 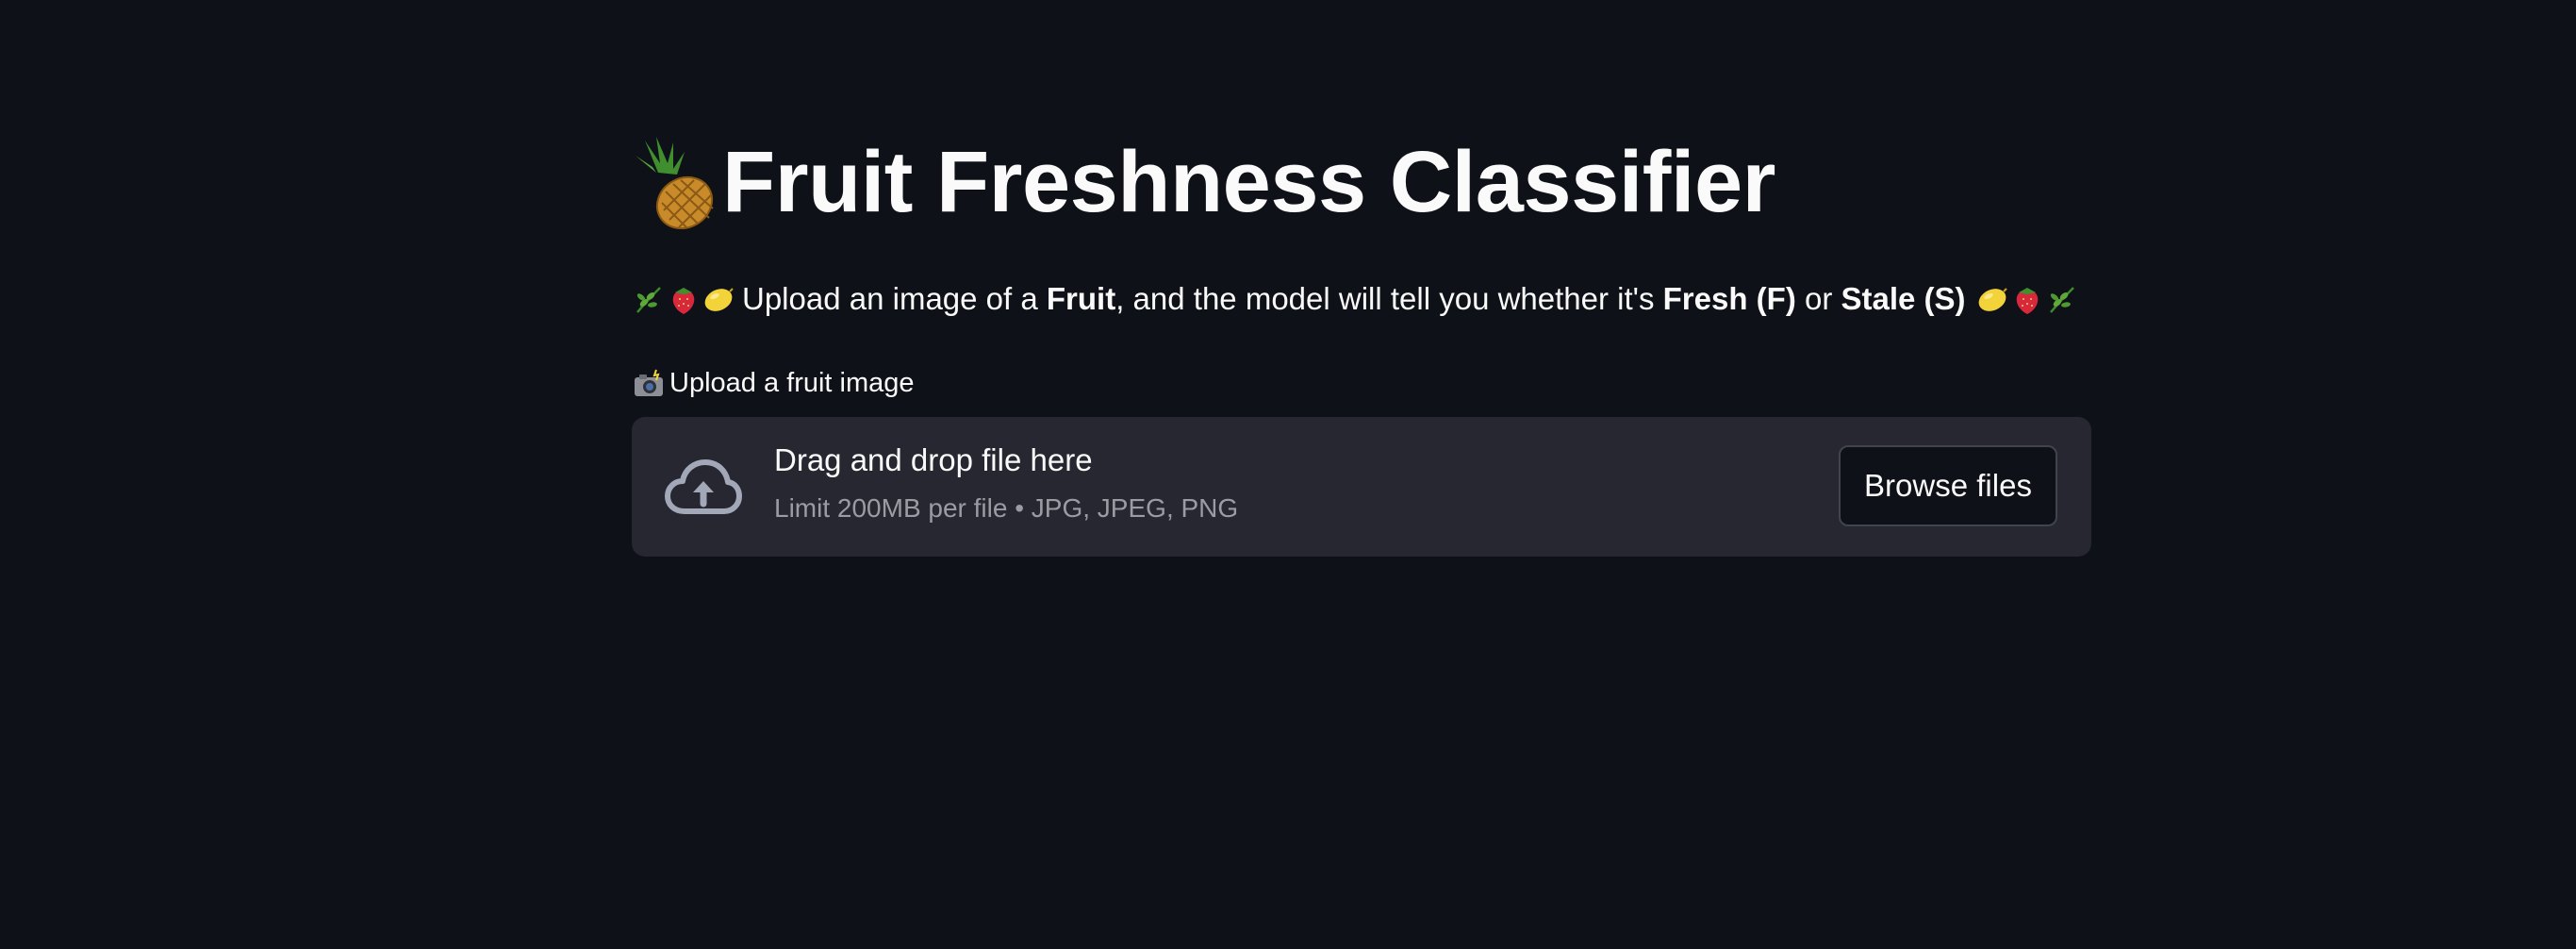 What do you see at coordinates (1248, 182) in the screenshot?
I see `page-title-text: Fruit Freshness Classifier` at bounding box center [1248, 182].